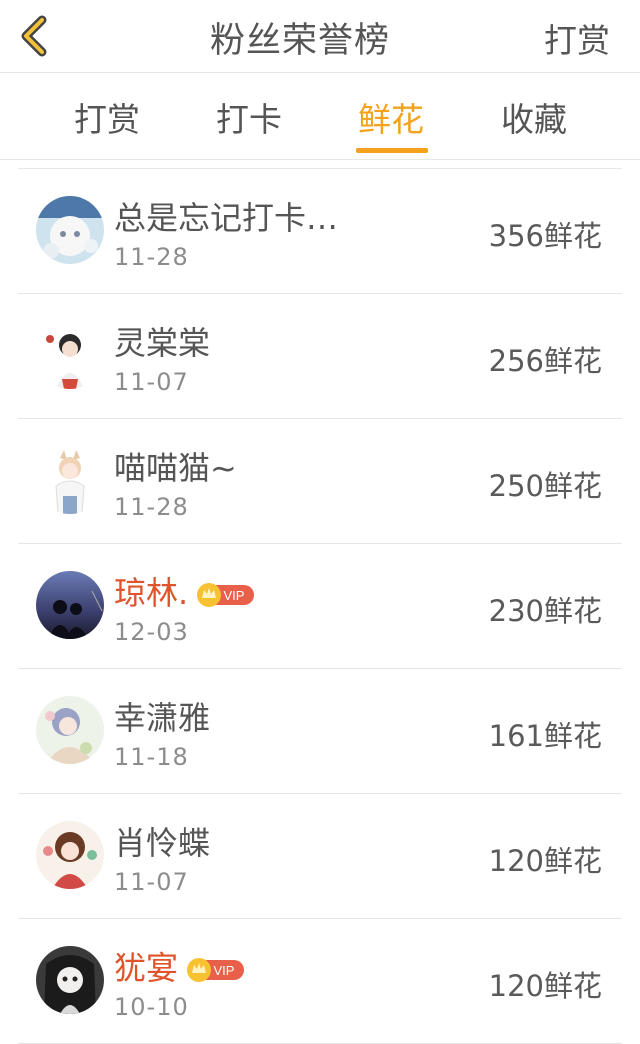 The height and width of the screenshot is (1044, 640). Describe the element at coordinates (151, 757) in the screenshot. I see `fan-date: 11-18` at that location.